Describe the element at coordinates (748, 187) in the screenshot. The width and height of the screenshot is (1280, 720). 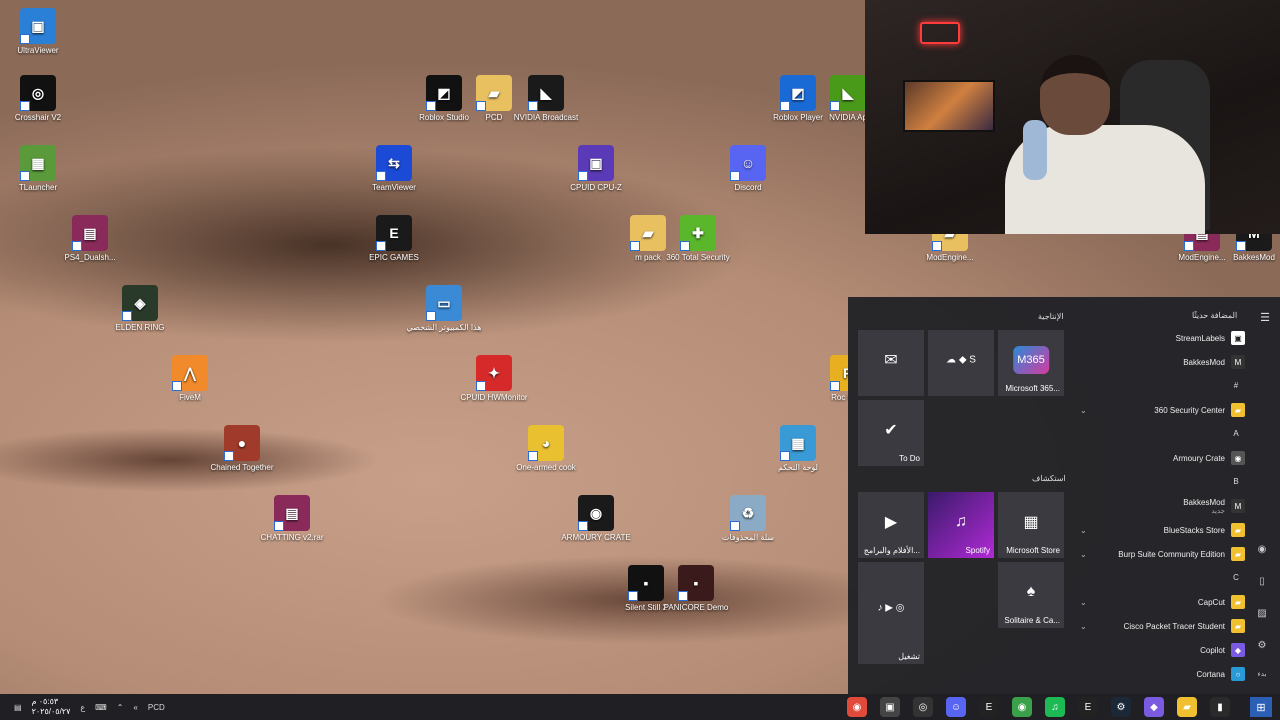
I see `desktop-icon-label: Discord` at that location.